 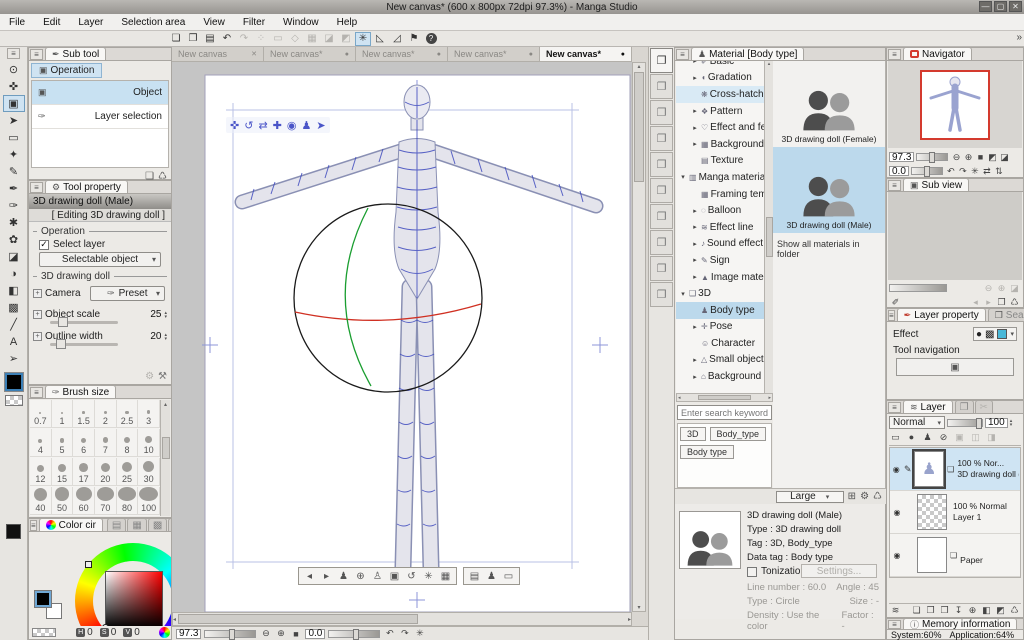 What do you see at coordinates (895, 302) in the screenshot?
I see `subview-eyedropper-icon: ✐` at bounding box center [895, 302].